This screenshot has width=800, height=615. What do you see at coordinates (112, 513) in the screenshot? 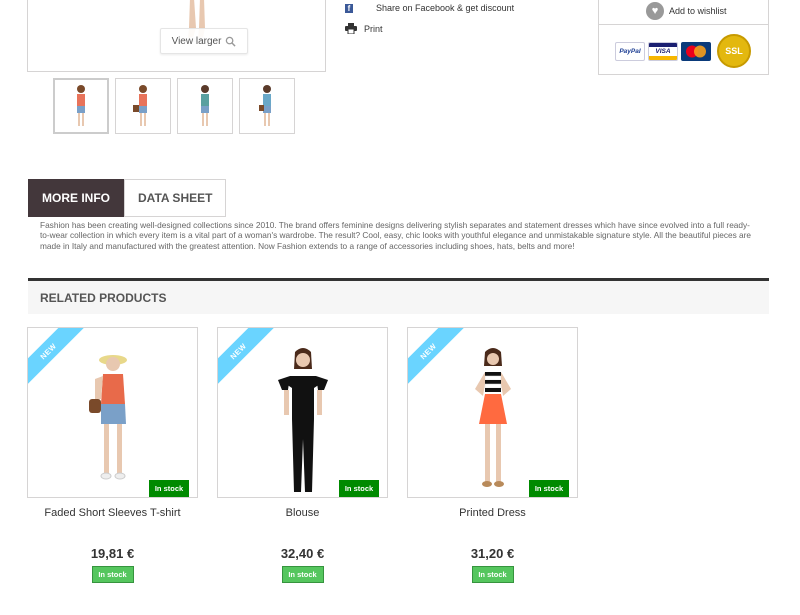
I see `product-name: Faded Short Sleeves T-shirt` at bounding box center [112, 513].